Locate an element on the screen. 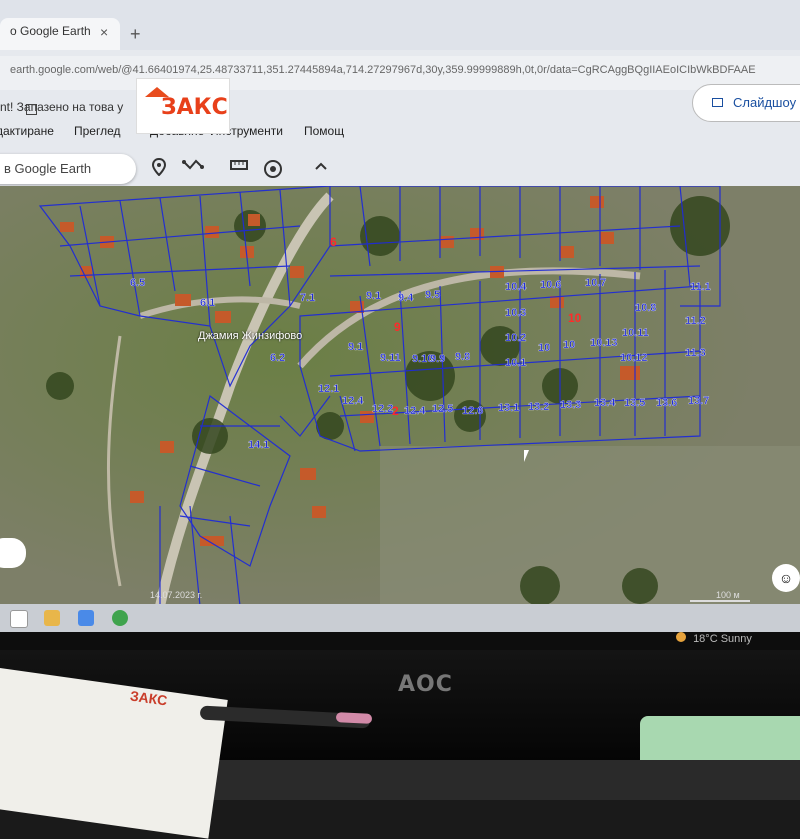 The height and width of the screenshot is (839, 800). mouse-cursor is located at coordinates (526, 456).